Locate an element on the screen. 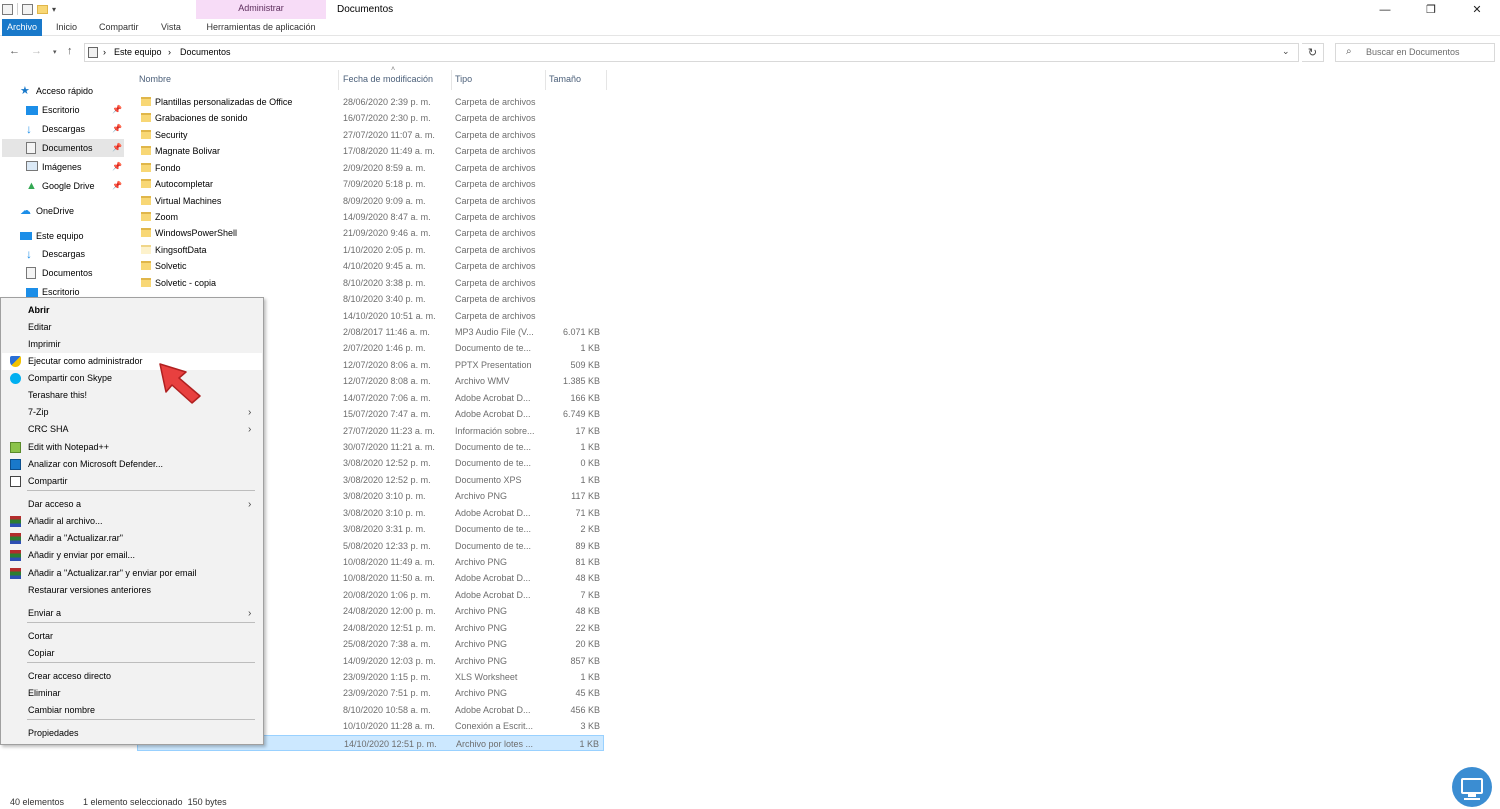 The height and width of the screenshot is (809, 1500). menu-item: Abrir is located at coordinates (132, 310).